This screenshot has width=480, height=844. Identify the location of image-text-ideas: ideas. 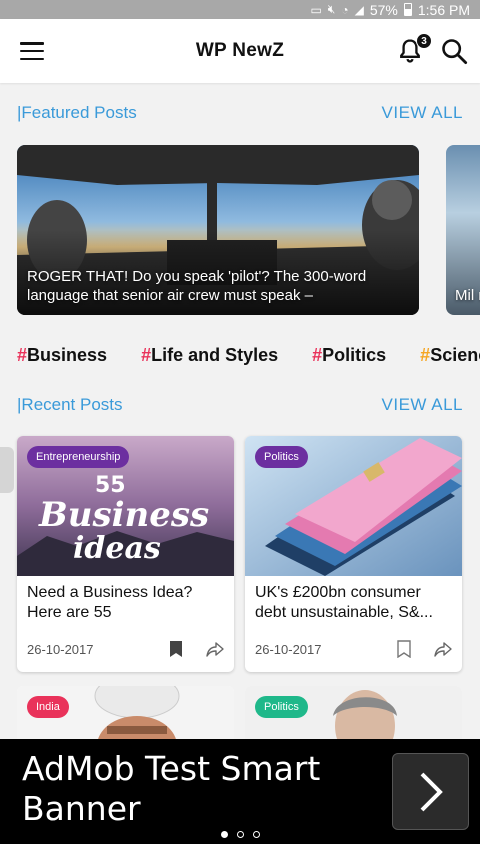
(117, 548).